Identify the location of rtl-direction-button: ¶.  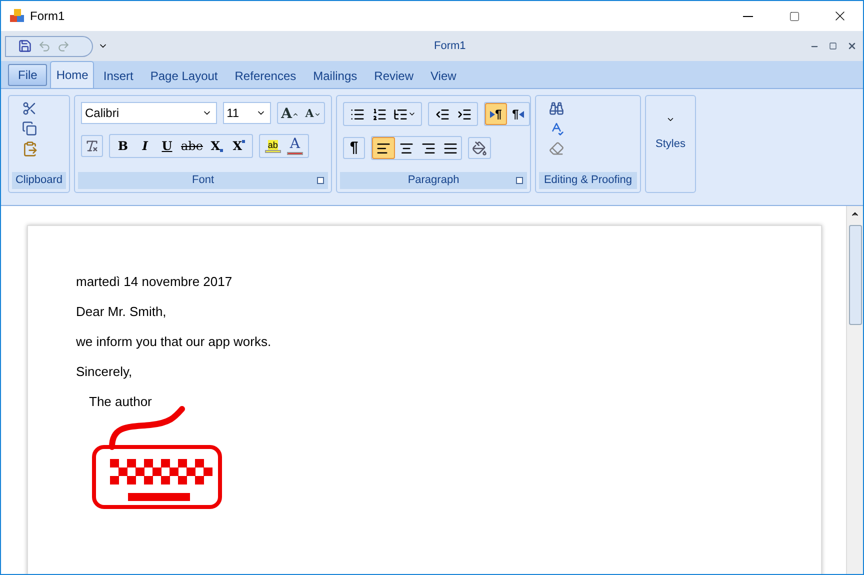
(518, 114).